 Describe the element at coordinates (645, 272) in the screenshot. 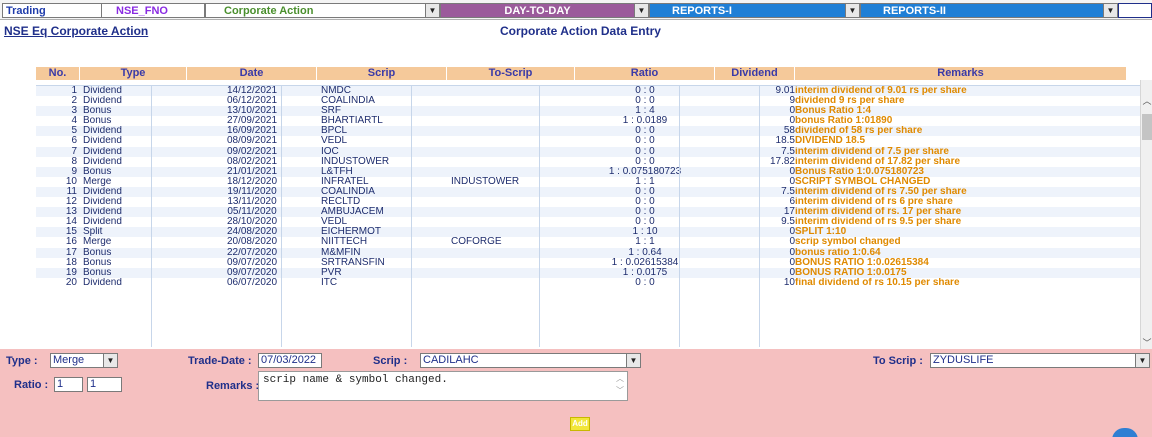

I see `cell-ratio: 1 : 0.0175` at that location.